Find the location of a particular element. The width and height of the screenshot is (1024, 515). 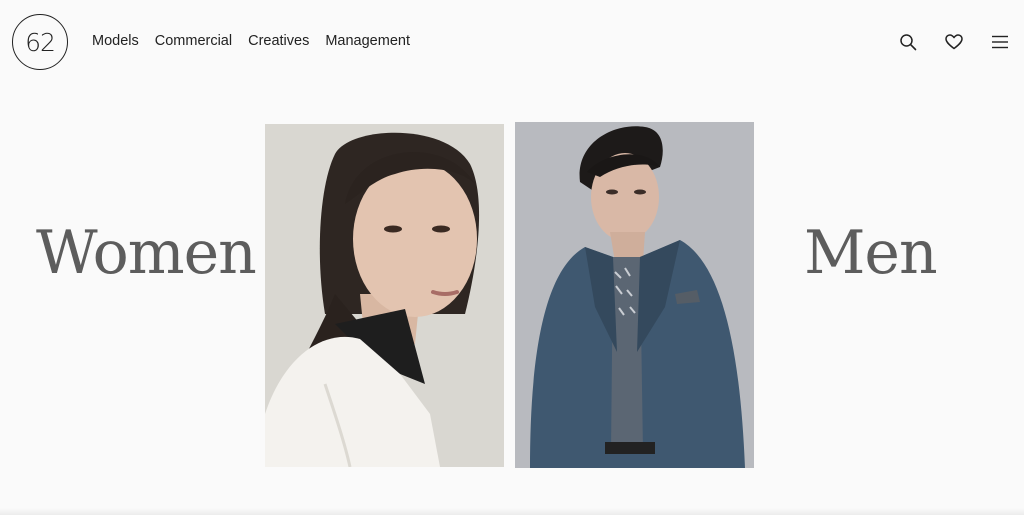

menu-icon is located at coordinates (1000, 42).